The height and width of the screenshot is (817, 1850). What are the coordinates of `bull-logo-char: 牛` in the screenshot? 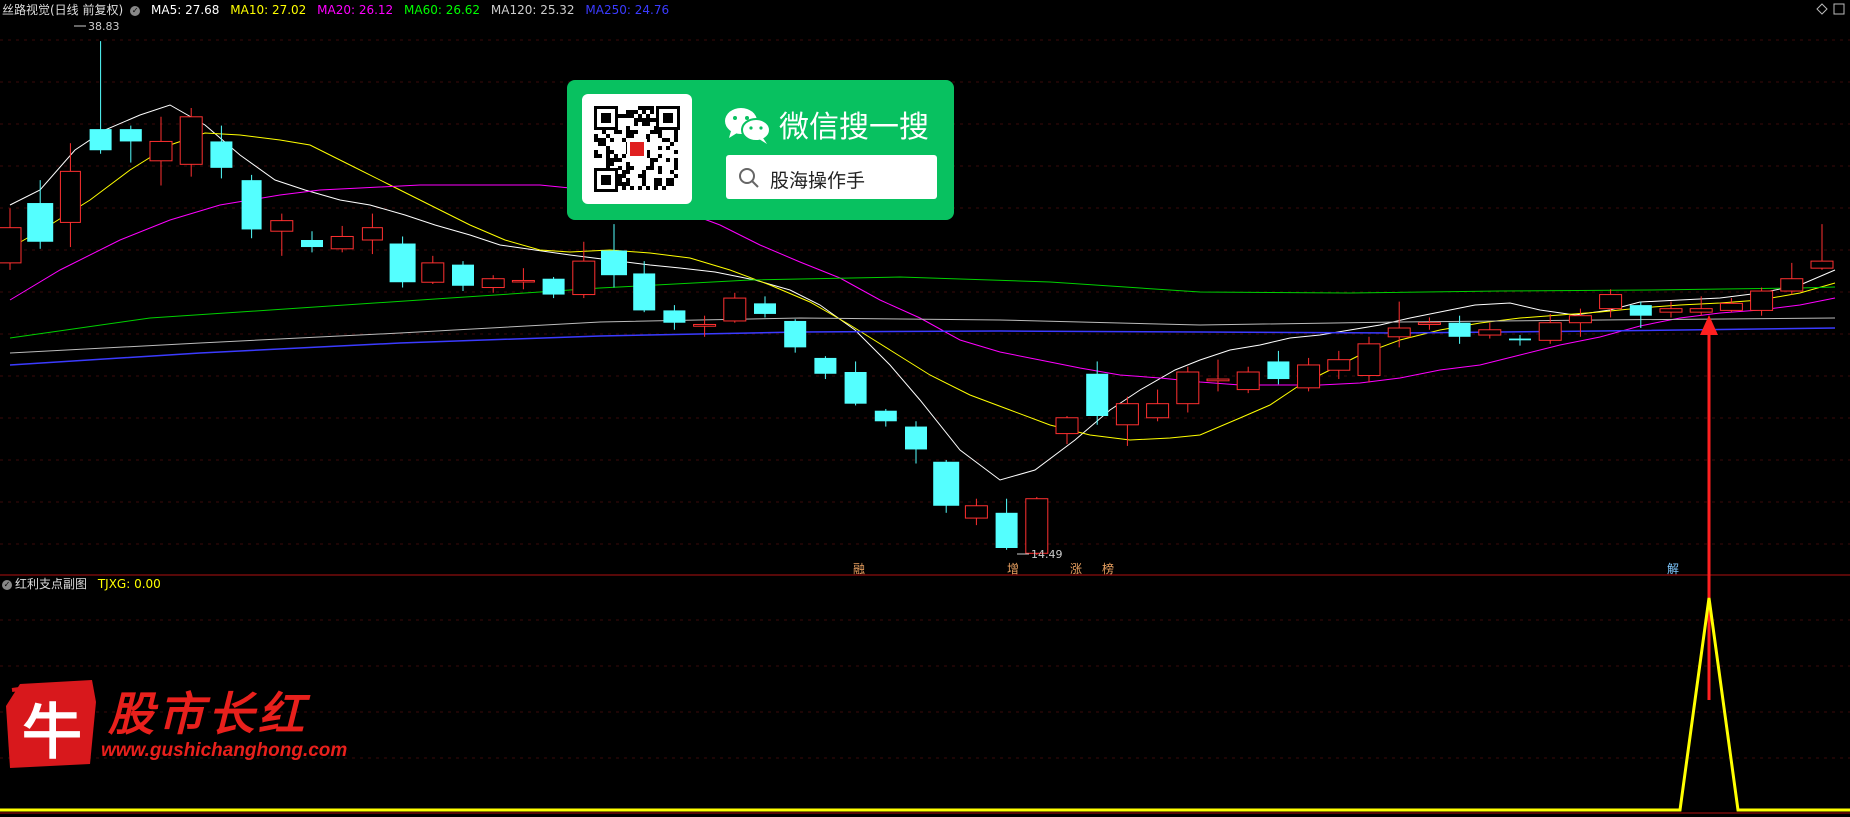 It's located at (52, 733).